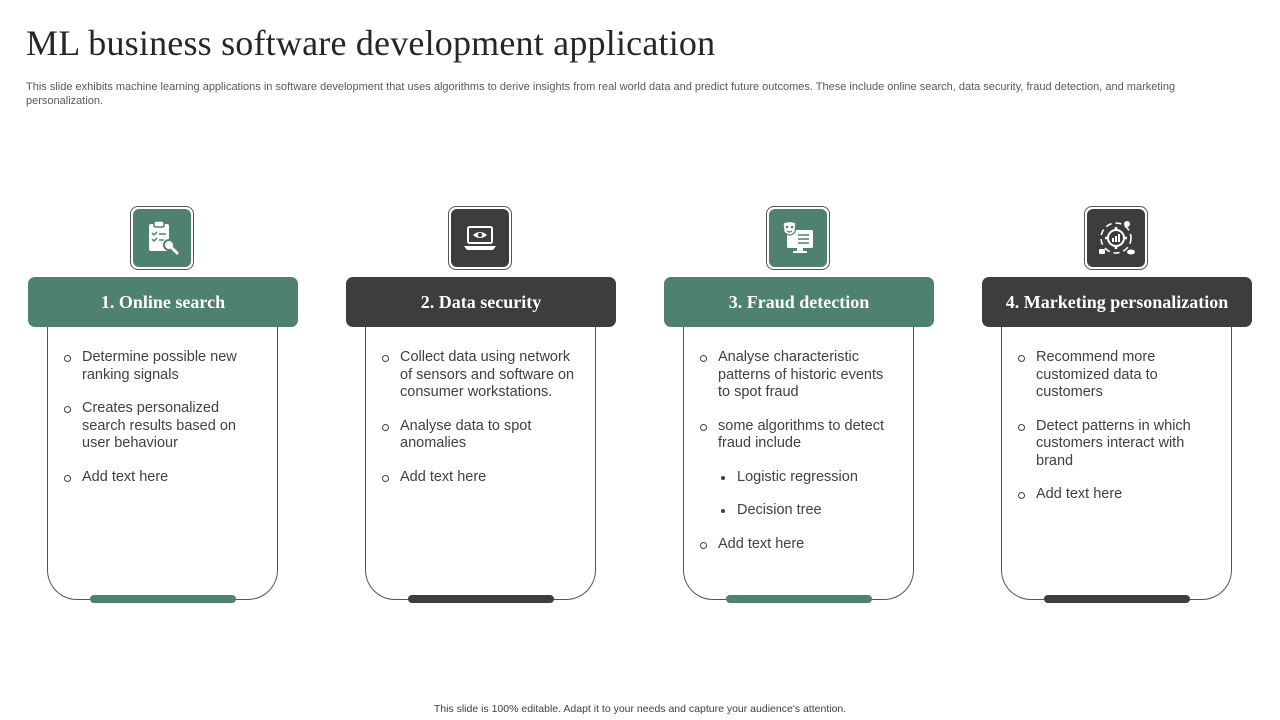 The width and height of the screenshot is (1280, 720). Describe the element at coordinates (808, 478) in the screenshot. I see `sub-list-item: Logistic regression` at that location.